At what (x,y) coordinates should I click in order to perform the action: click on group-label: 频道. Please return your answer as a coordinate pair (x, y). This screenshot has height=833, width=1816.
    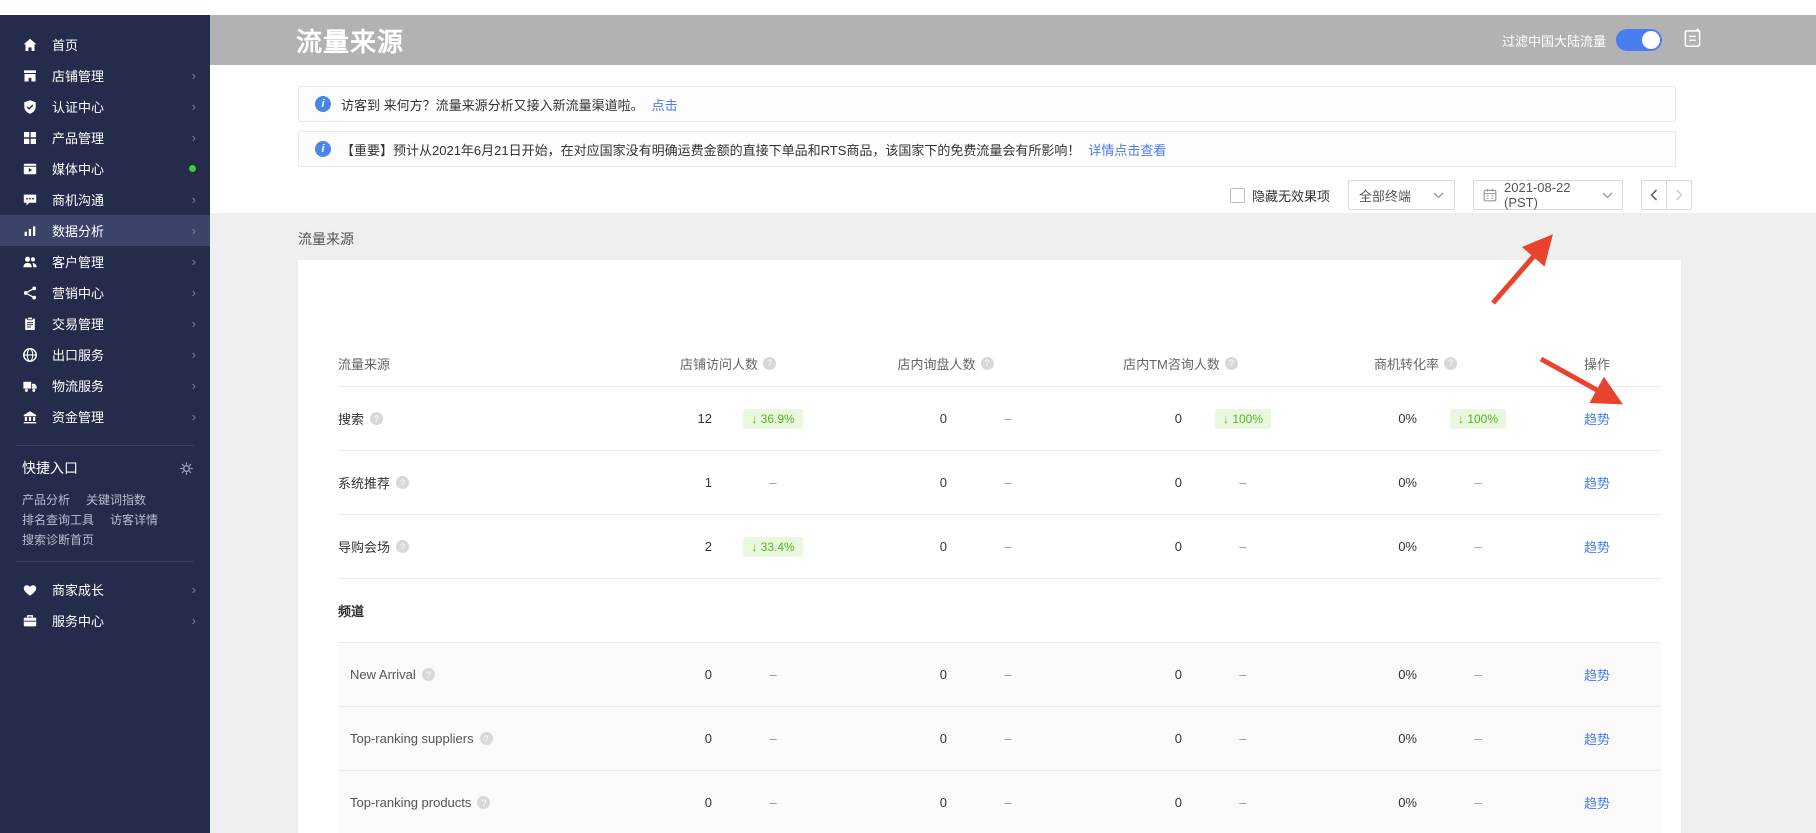
    Looking at the image, I should click on (351, 611).